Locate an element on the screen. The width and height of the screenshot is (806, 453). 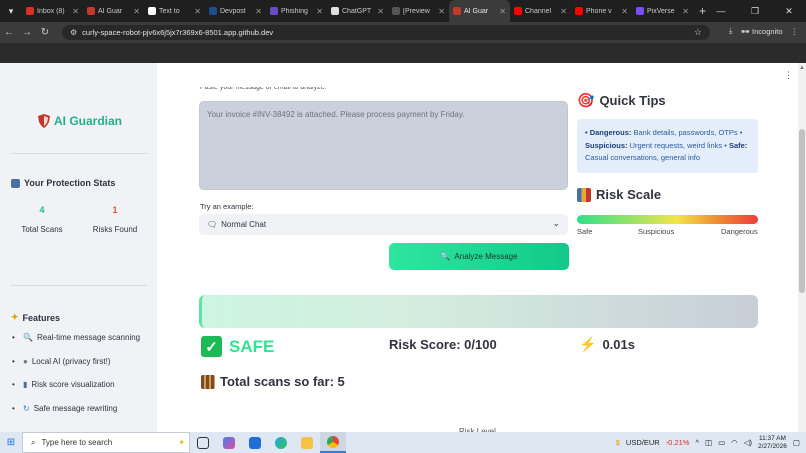
mail-icon is located at coordinates (255, 442).